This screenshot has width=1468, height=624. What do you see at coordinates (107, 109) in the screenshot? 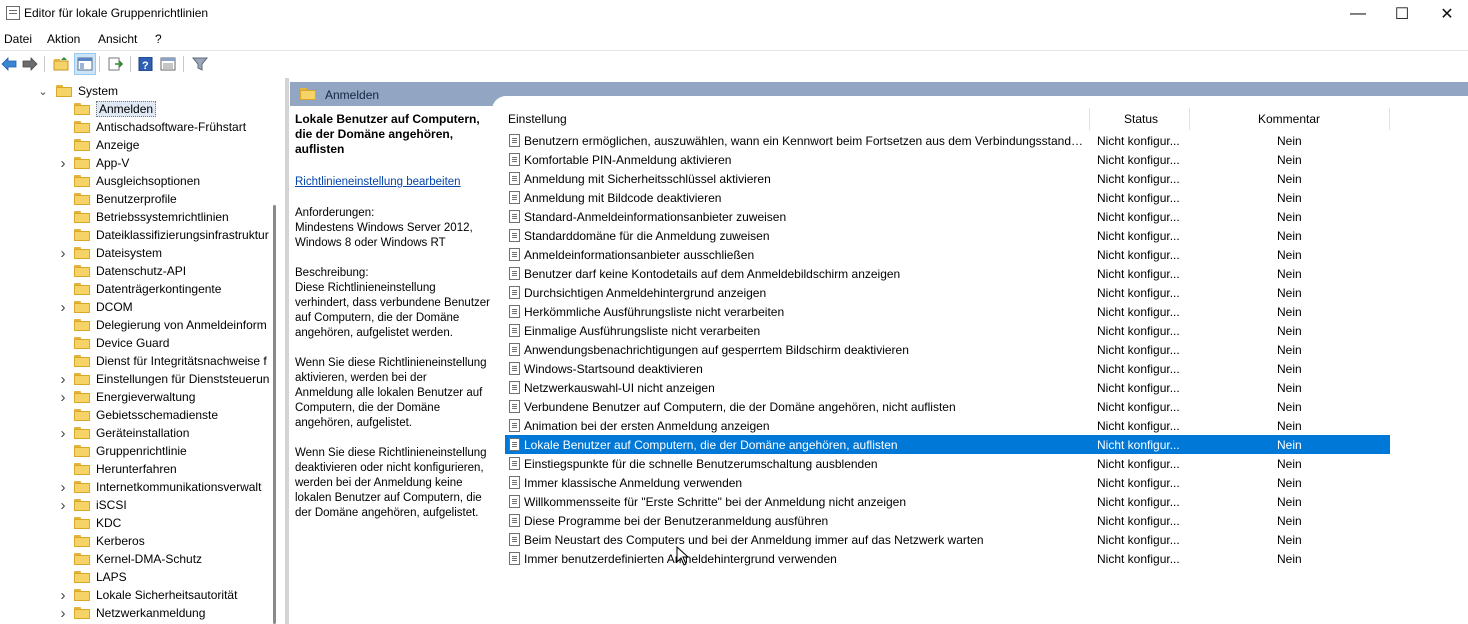
I see `tree-item: Anmelden` at bounding box center [107, 109].